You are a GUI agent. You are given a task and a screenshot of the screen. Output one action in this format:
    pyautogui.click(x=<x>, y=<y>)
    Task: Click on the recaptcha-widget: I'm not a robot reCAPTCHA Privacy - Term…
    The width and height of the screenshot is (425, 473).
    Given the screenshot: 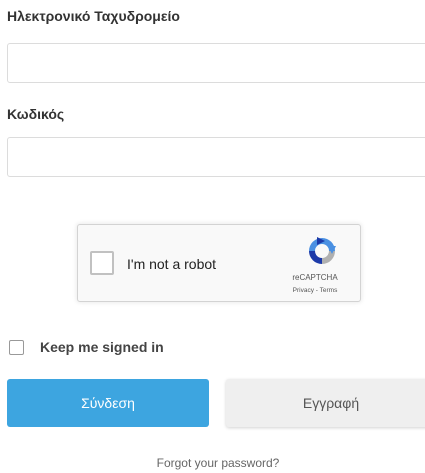 What is the action you would take?
    pyautogui.click(x=219, y=263)
    